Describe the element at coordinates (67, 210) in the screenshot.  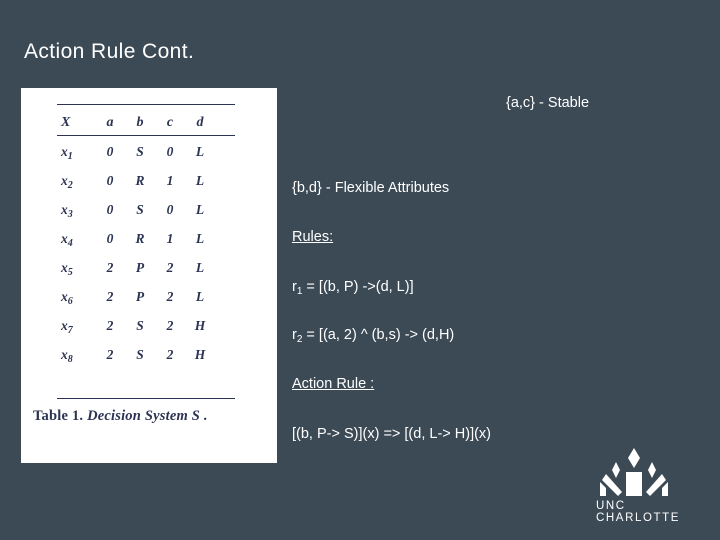
I see `row-label: x3` at that location.